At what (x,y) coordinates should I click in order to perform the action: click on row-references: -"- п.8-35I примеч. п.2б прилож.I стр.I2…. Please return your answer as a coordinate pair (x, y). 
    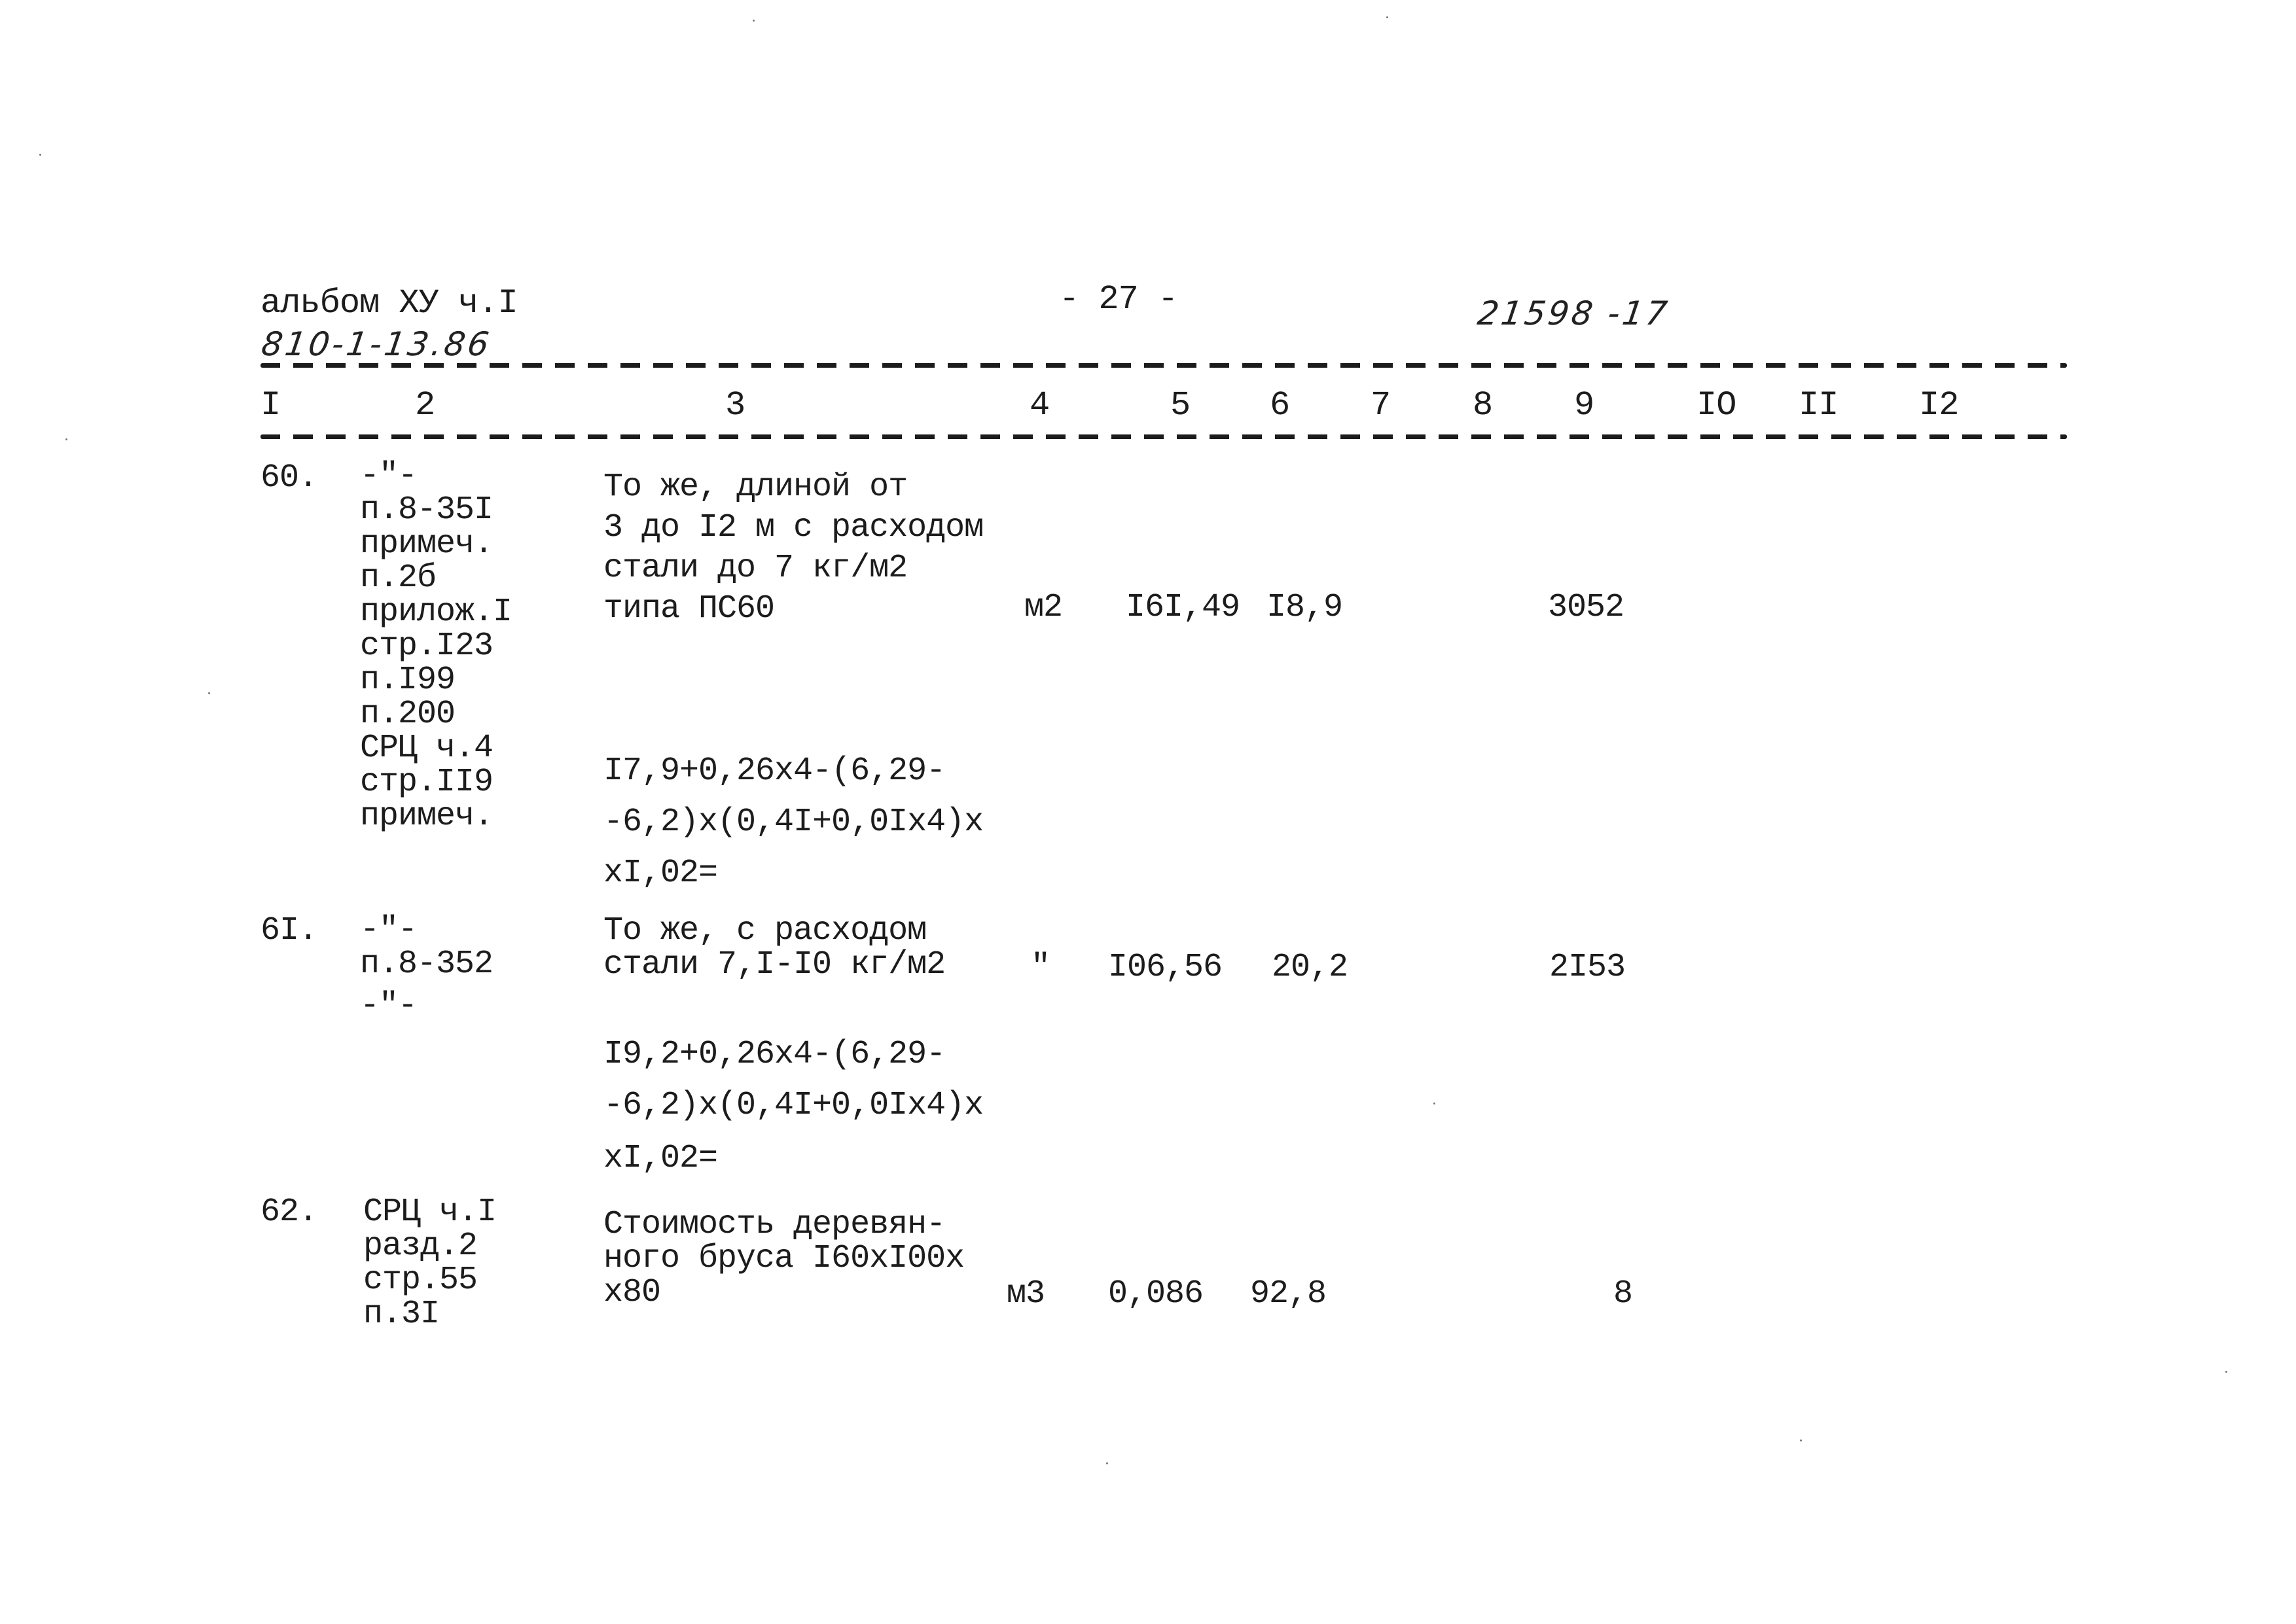
    Looking at the image, I should click on (436, 646).